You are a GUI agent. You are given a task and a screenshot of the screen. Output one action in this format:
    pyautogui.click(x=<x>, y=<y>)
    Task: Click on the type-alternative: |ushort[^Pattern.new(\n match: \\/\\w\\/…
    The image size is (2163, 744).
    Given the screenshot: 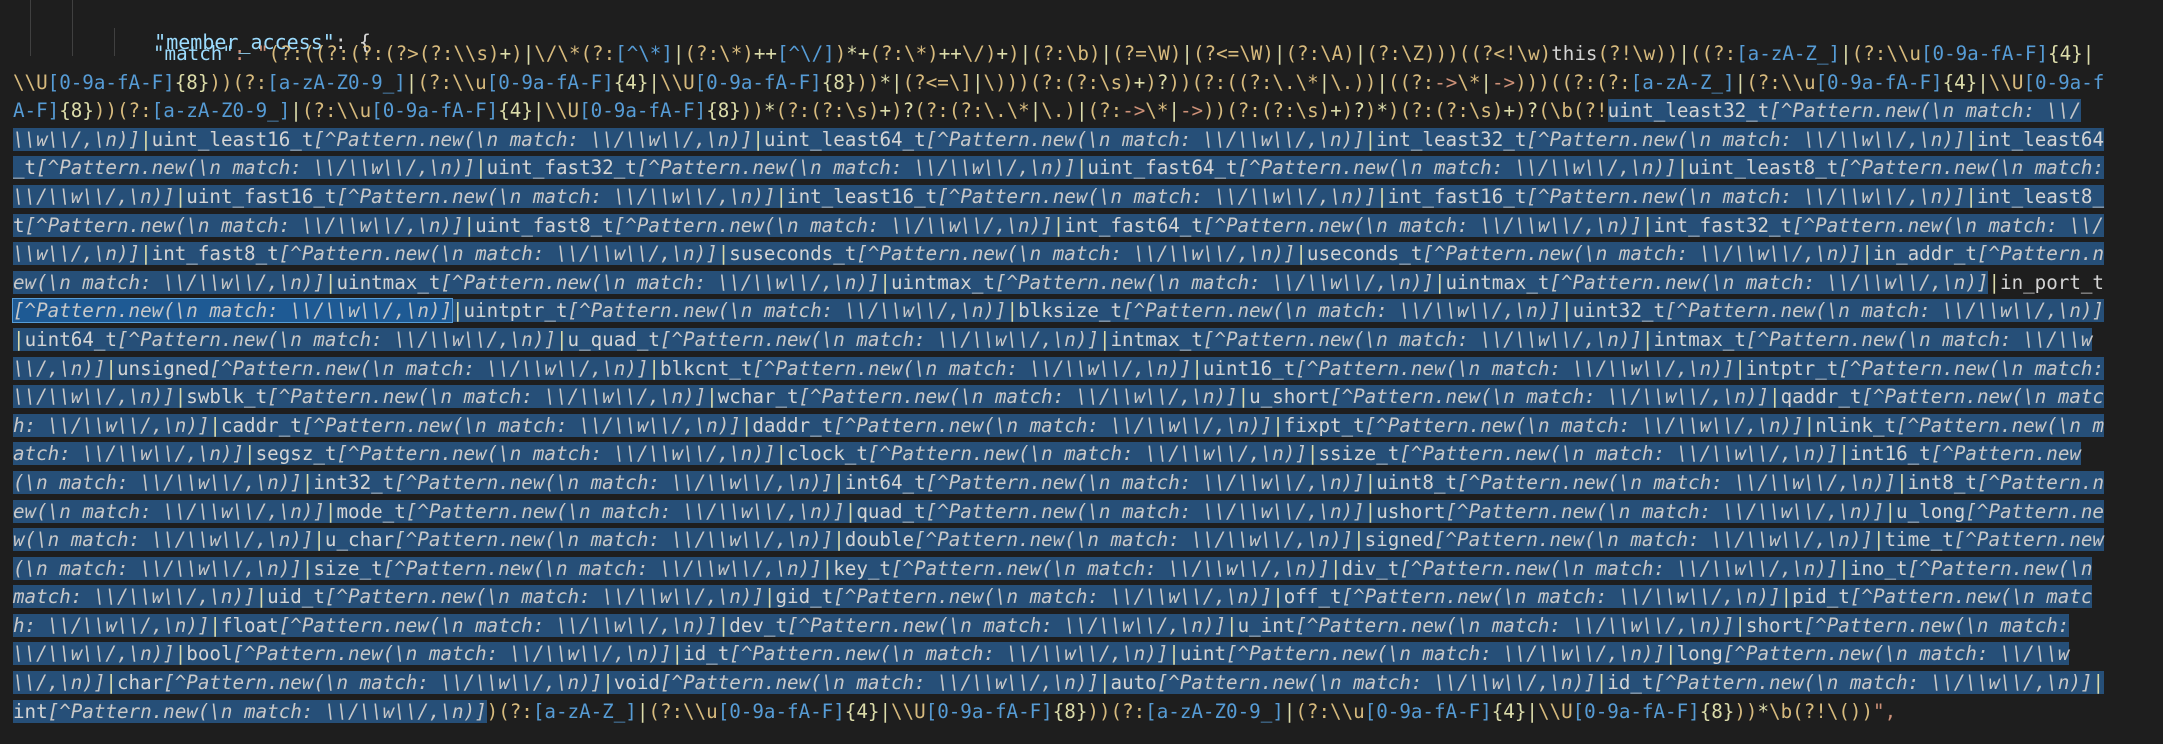 What is the action you would take?
    pyautogui.click(x=1624, y=511)
    